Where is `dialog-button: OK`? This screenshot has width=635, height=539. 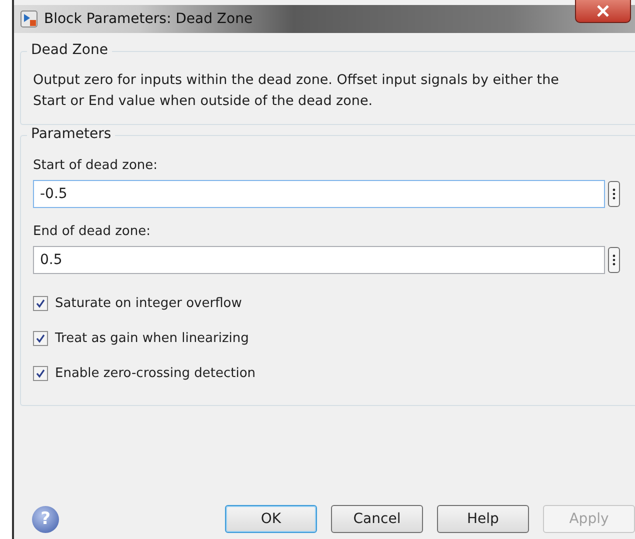
dialog-button: OK is located at coordinates (271, 519).